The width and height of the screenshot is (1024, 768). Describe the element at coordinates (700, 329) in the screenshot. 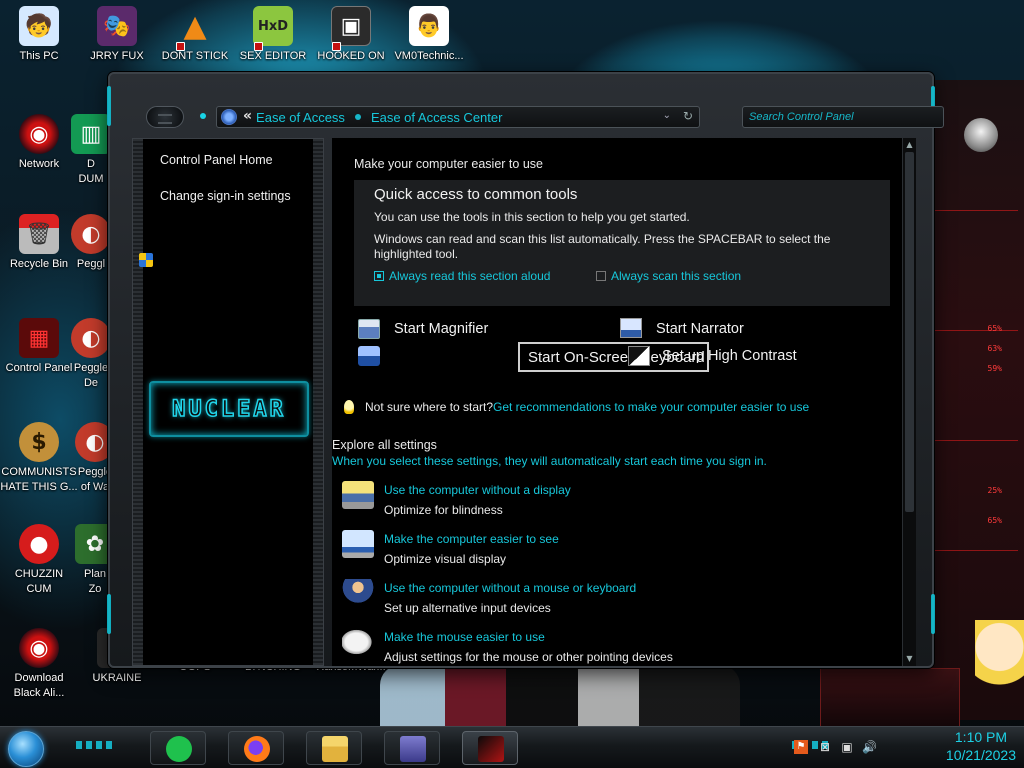

I see `start-narrator-button: Start Narrator` at that location.